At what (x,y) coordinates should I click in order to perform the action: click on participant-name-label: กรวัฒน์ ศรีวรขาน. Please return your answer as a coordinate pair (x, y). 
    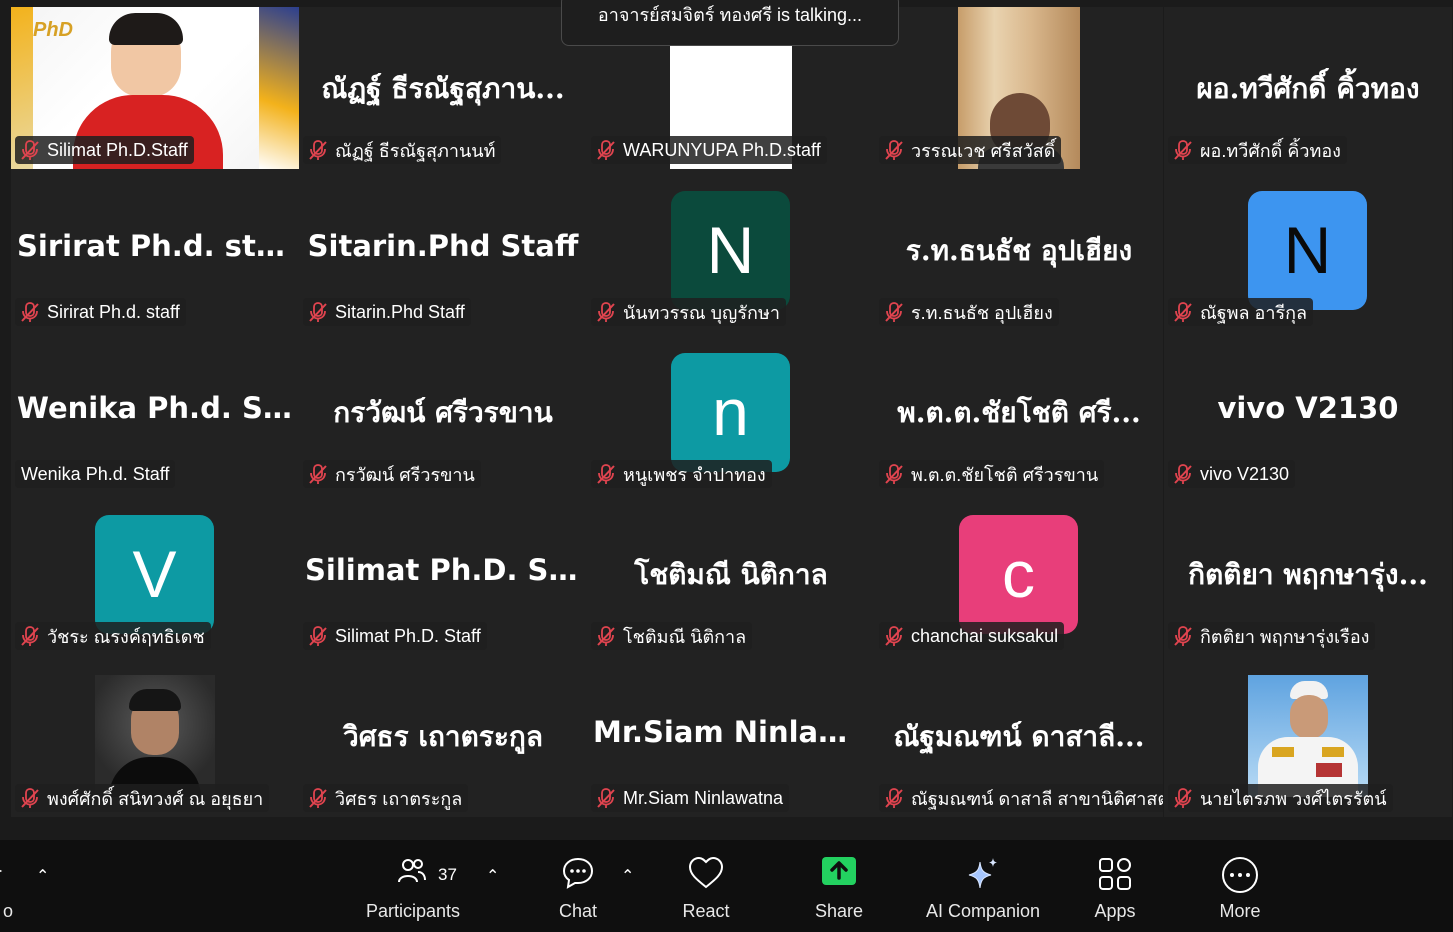
    Looking at the image, I should click on (392, 474).